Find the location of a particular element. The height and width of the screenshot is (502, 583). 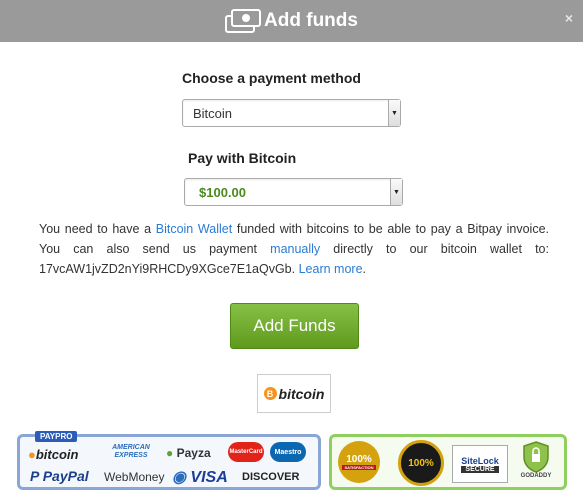

amex-logo: AMERICAN EXPRESS is located at coordinates (131, 451).